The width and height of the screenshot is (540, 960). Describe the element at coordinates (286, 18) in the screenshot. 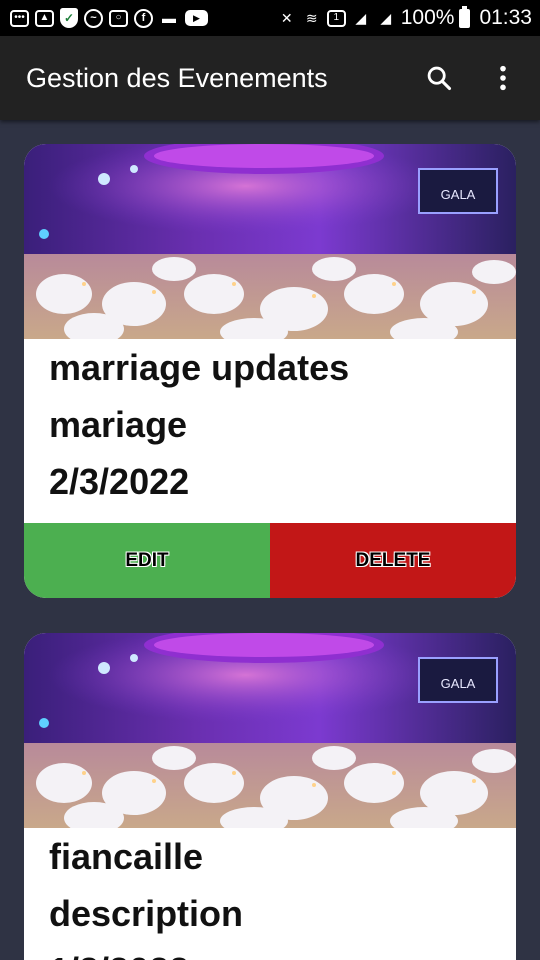

I see `mute-icon: ✕` at that location.